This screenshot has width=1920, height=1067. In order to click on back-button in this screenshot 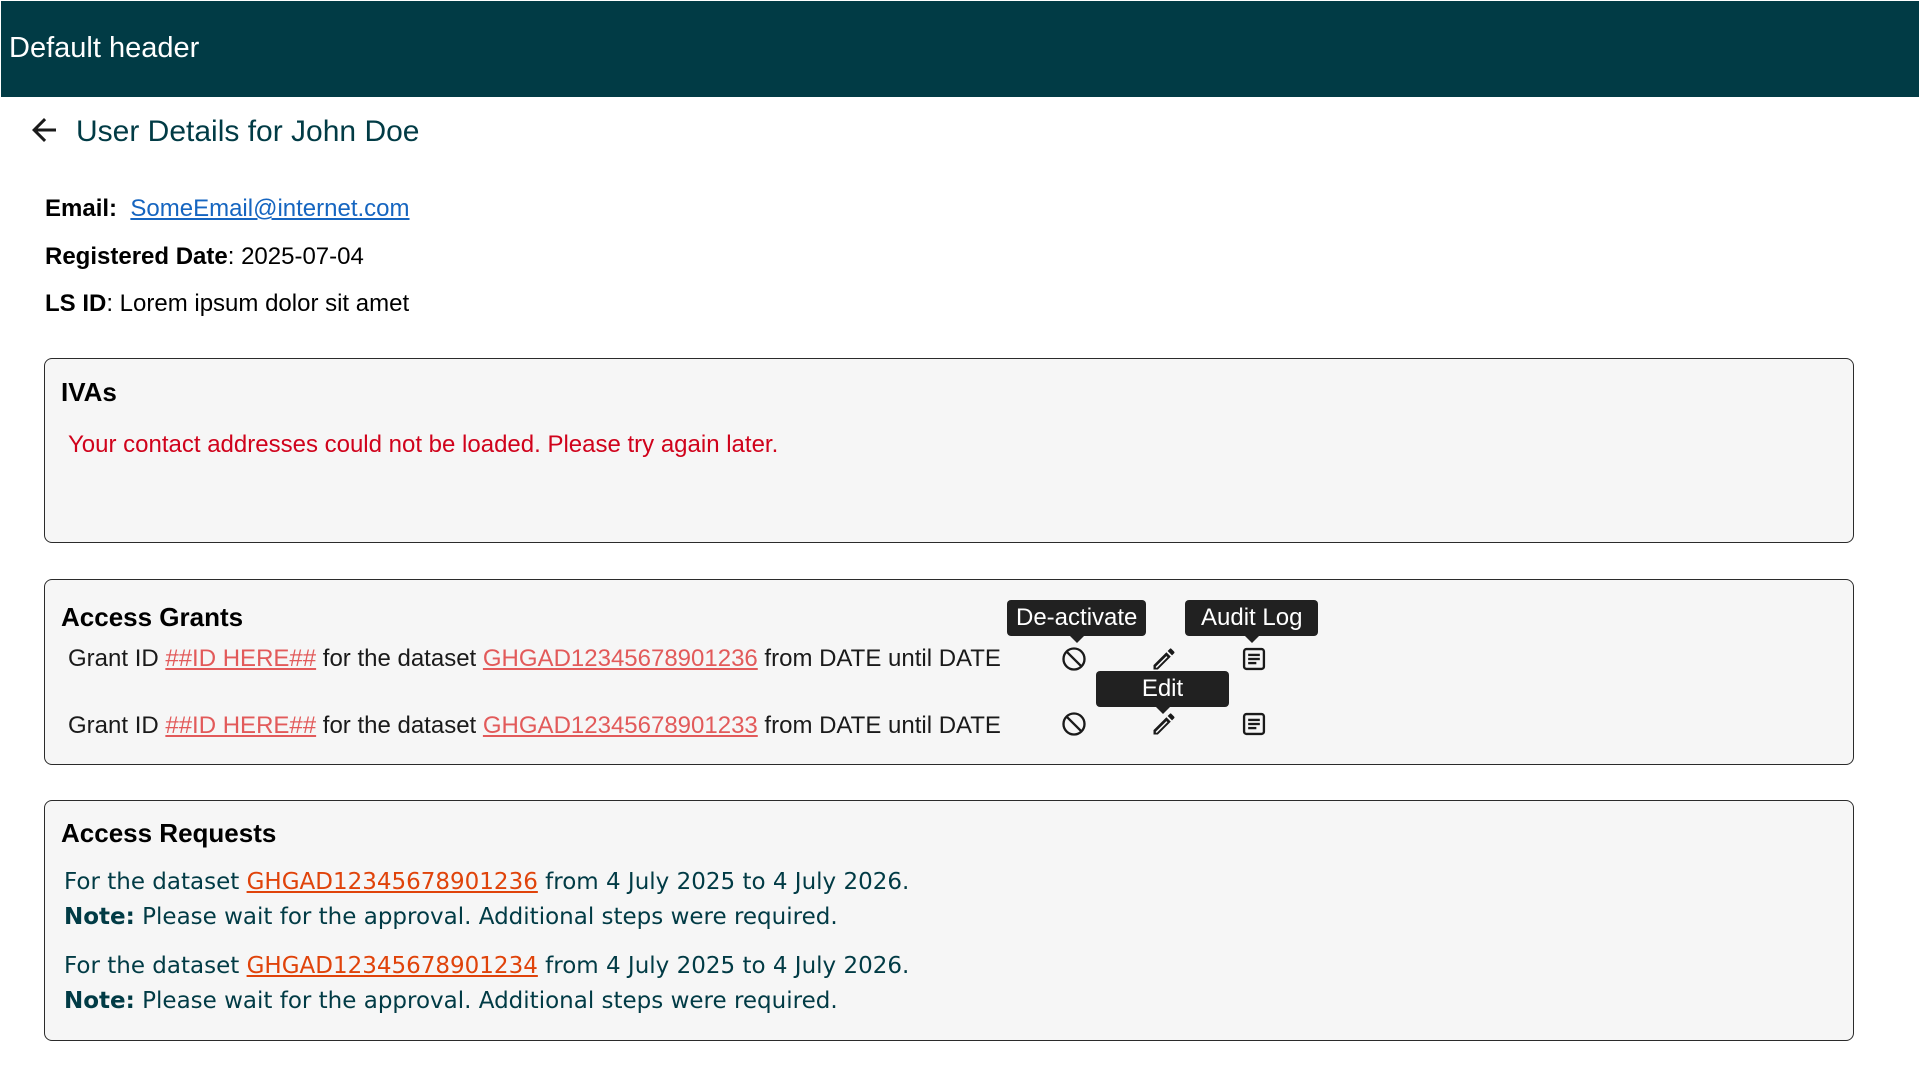, I will do `click(44, 130)`.